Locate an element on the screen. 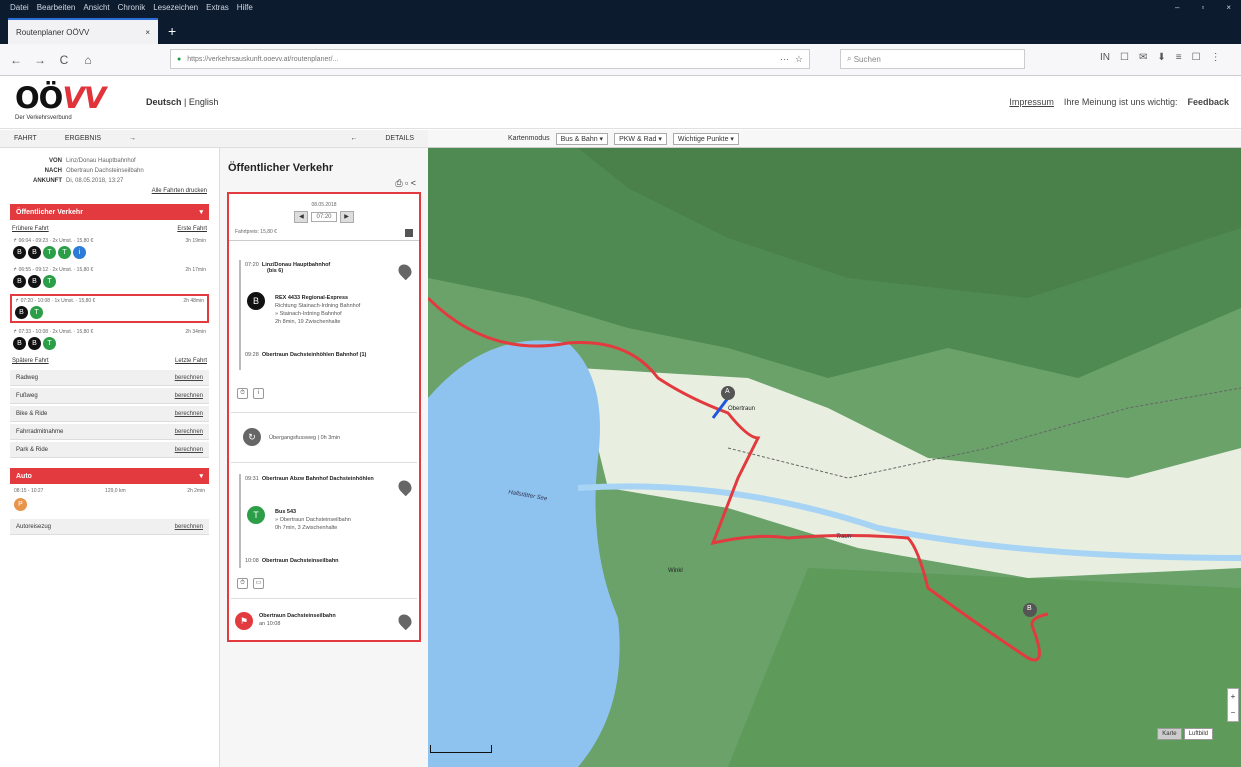  map-type-luftbild: Luftbild is located at coordinates (1198, 734).